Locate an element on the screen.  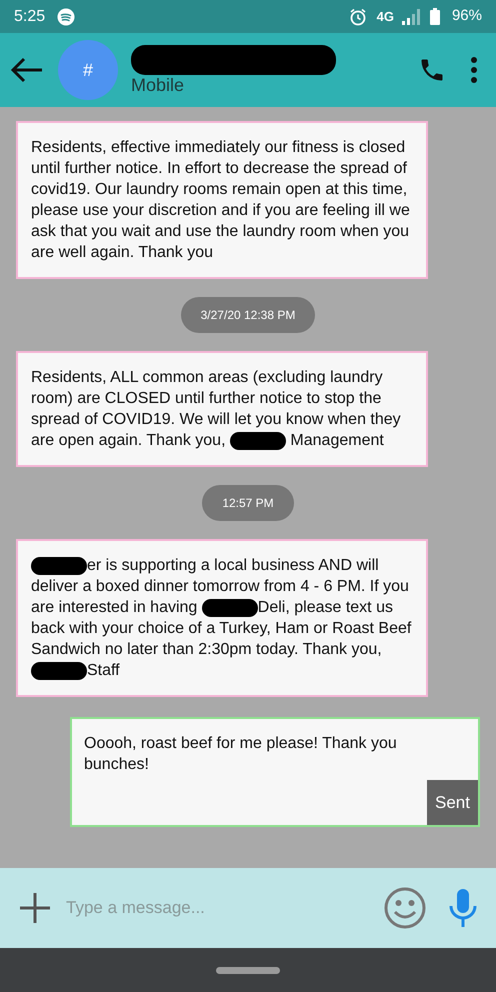
more-options-icon is located at coordinates (474, 70).